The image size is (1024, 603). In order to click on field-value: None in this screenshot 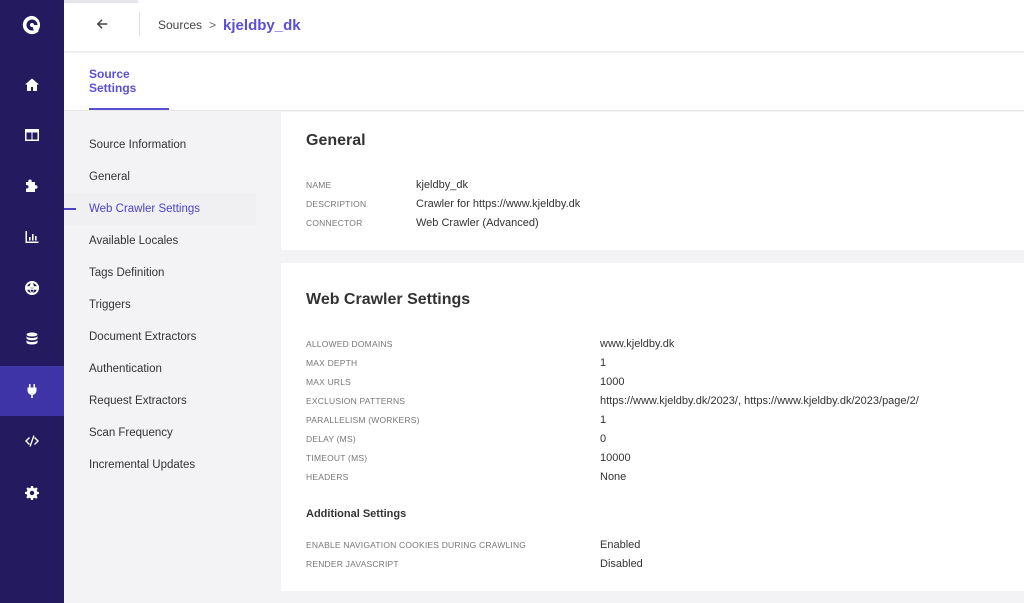, I will do `click(613, 476)`.